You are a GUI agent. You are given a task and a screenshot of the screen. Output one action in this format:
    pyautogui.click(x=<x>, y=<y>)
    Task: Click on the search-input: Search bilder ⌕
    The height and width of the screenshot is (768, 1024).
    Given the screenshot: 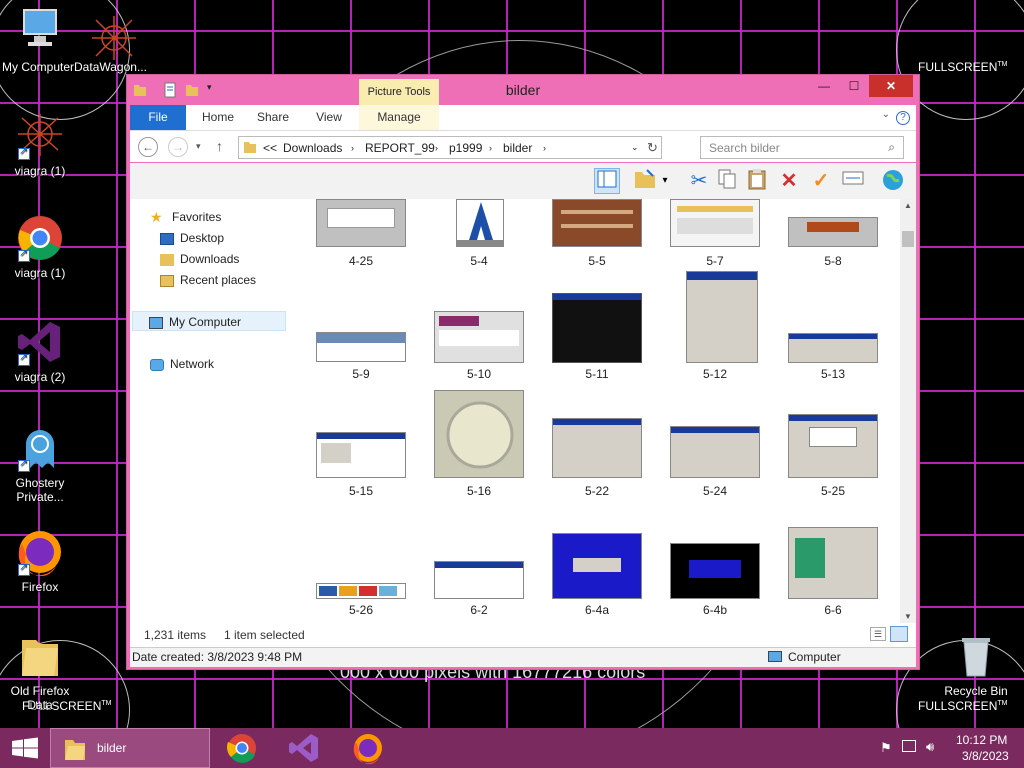 What is the action you would take?
    pyautogui.click(x=802, y=147)
    